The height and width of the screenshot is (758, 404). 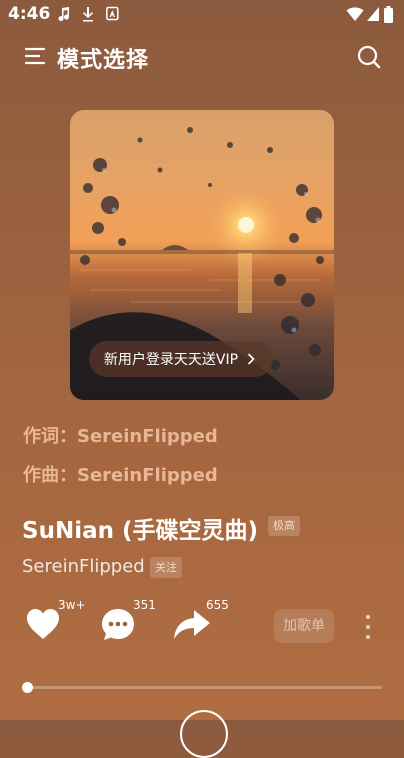 I want to click on follow-button: 关注, so click(x=166, y=567).